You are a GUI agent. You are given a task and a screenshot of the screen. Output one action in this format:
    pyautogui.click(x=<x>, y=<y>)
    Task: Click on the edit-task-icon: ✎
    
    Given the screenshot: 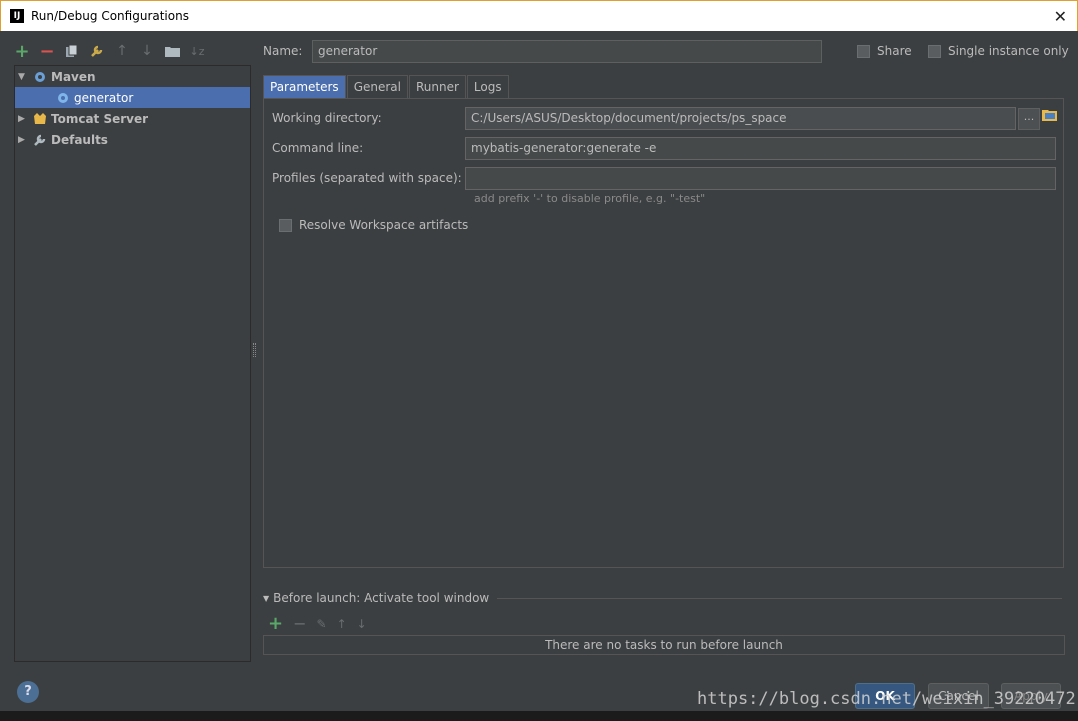 What is the action you would take?
    pyautogui.click(x=322, y=624)
    